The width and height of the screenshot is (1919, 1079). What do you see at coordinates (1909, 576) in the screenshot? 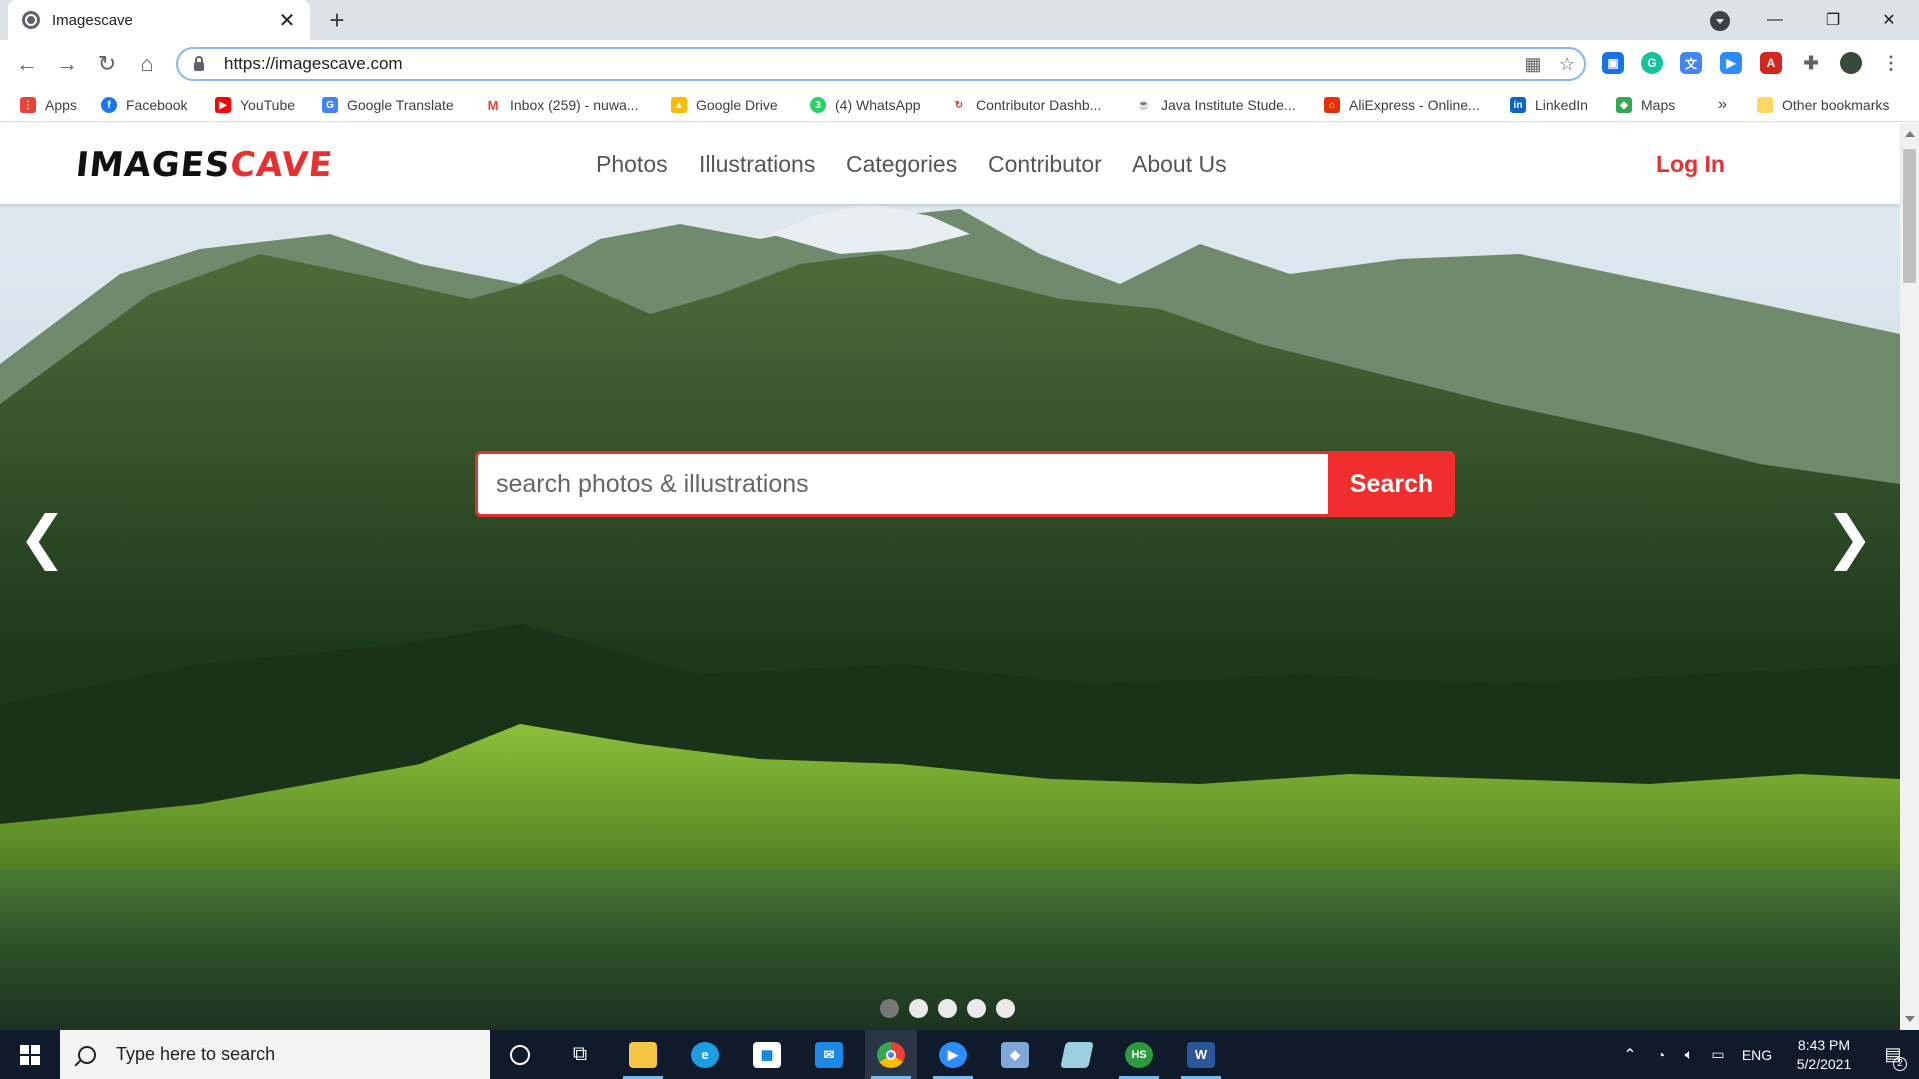
I see `page-scrollbar` at bounding box center [1909, 576].